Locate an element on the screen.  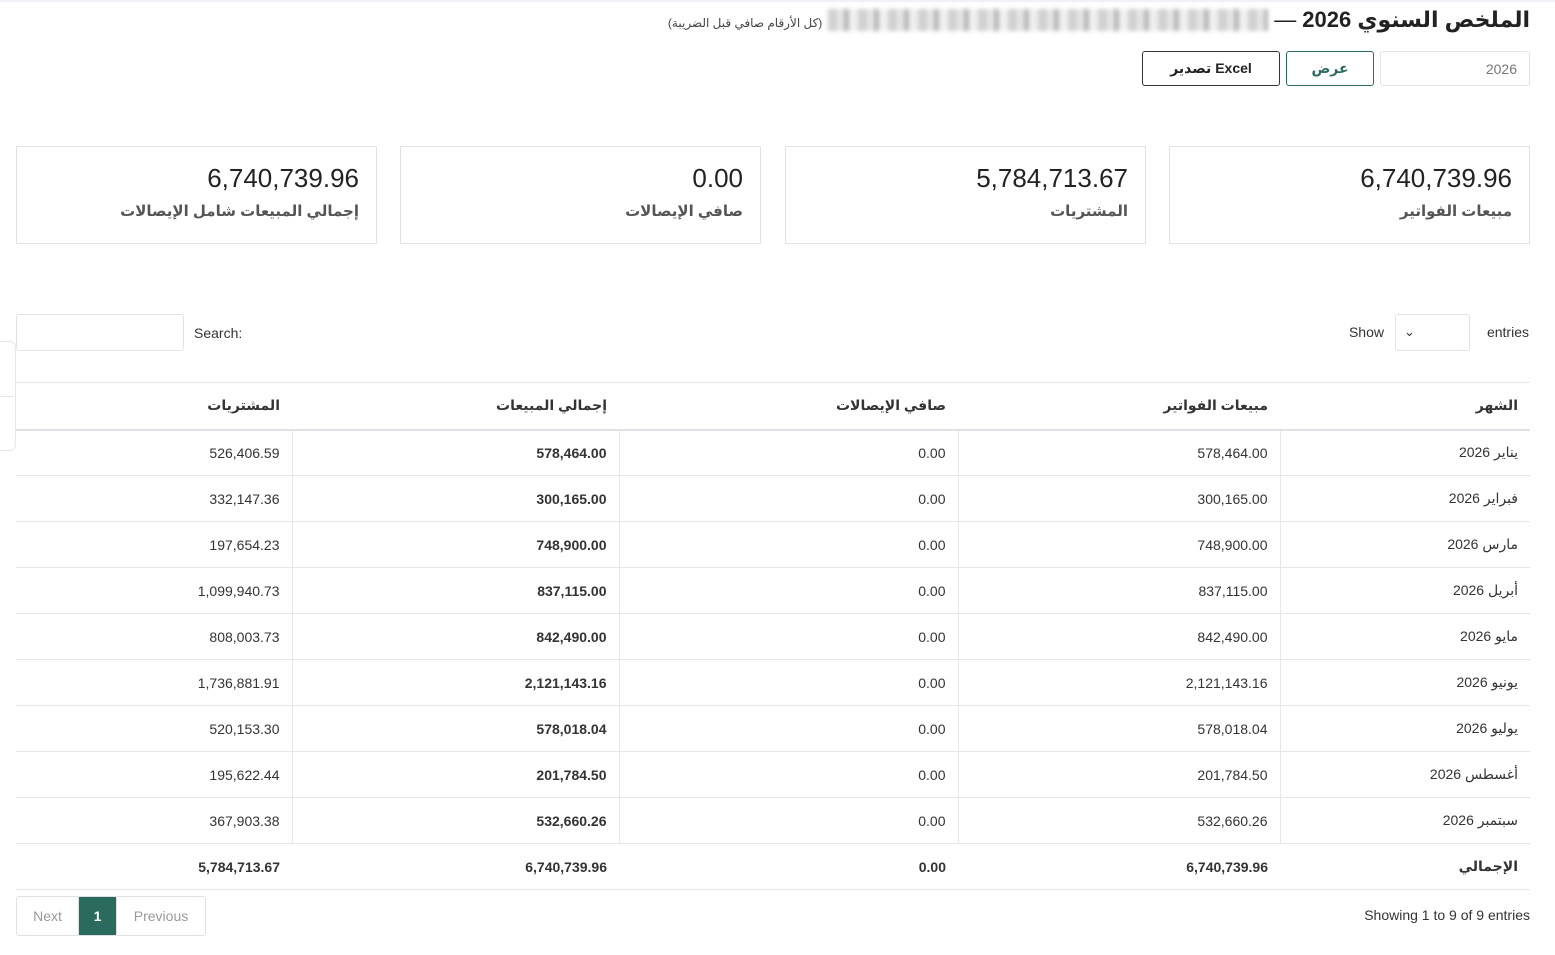
header-invoice-sales: مبيعات الفواتير is located at coordinates (1119, 406).